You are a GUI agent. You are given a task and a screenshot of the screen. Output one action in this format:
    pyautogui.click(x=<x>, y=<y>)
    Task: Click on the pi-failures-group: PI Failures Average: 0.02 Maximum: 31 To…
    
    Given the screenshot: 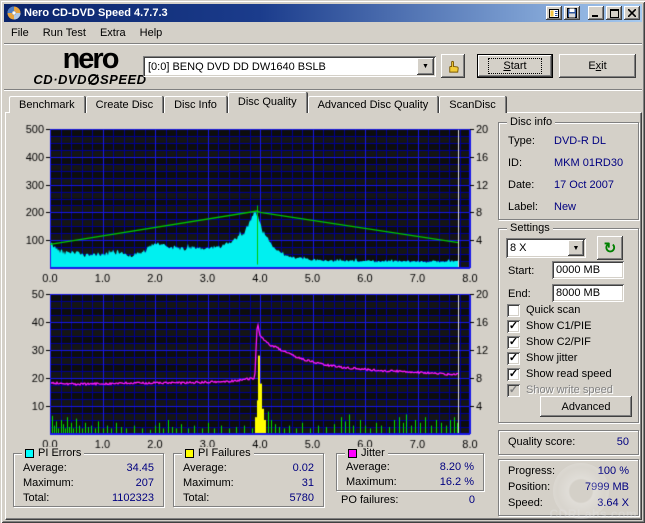 What is the action you would take?
    pyautogui.click(x=248, y=477)
    